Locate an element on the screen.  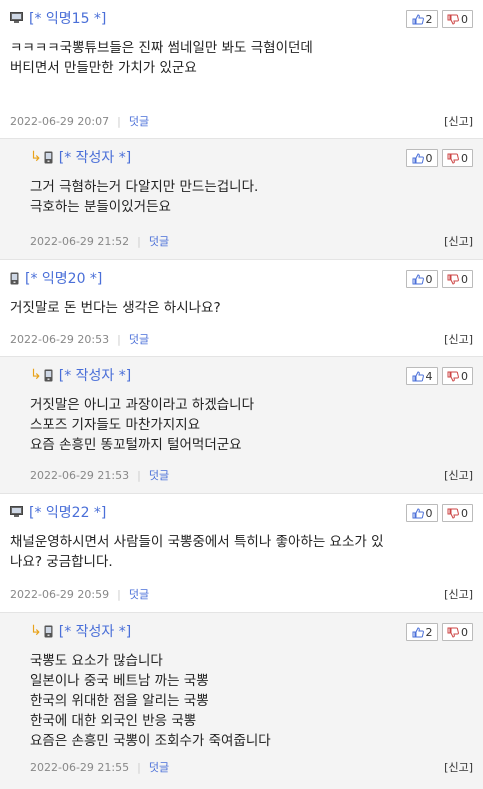
upvote-button: 4 is located at coordinates (422, 376).